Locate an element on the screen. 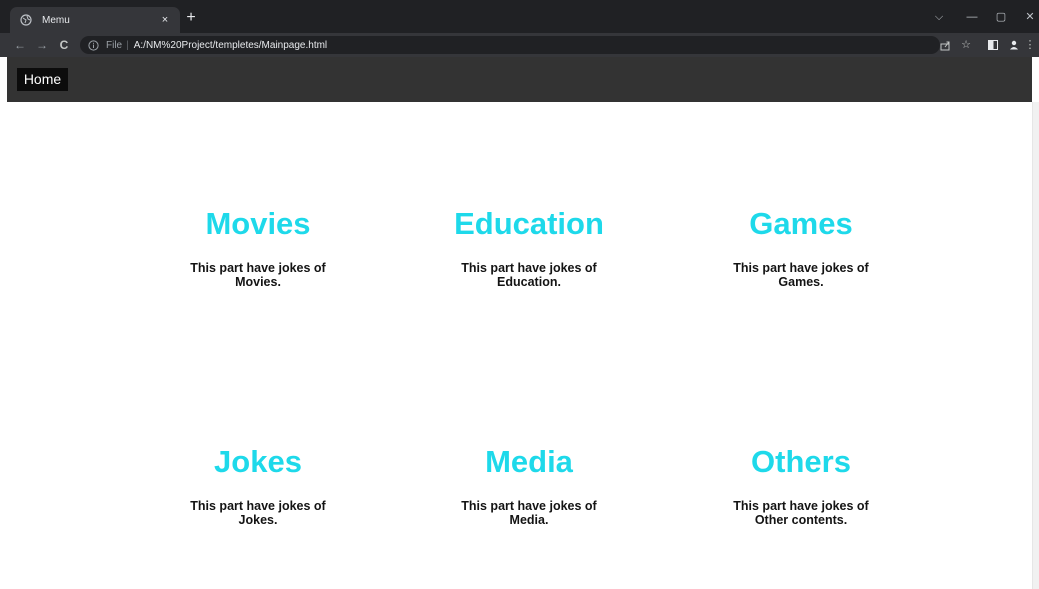 This screenshot has height=589, width=1039. card-description: This part have jokes of Education. is located at coordinates (529, 275).